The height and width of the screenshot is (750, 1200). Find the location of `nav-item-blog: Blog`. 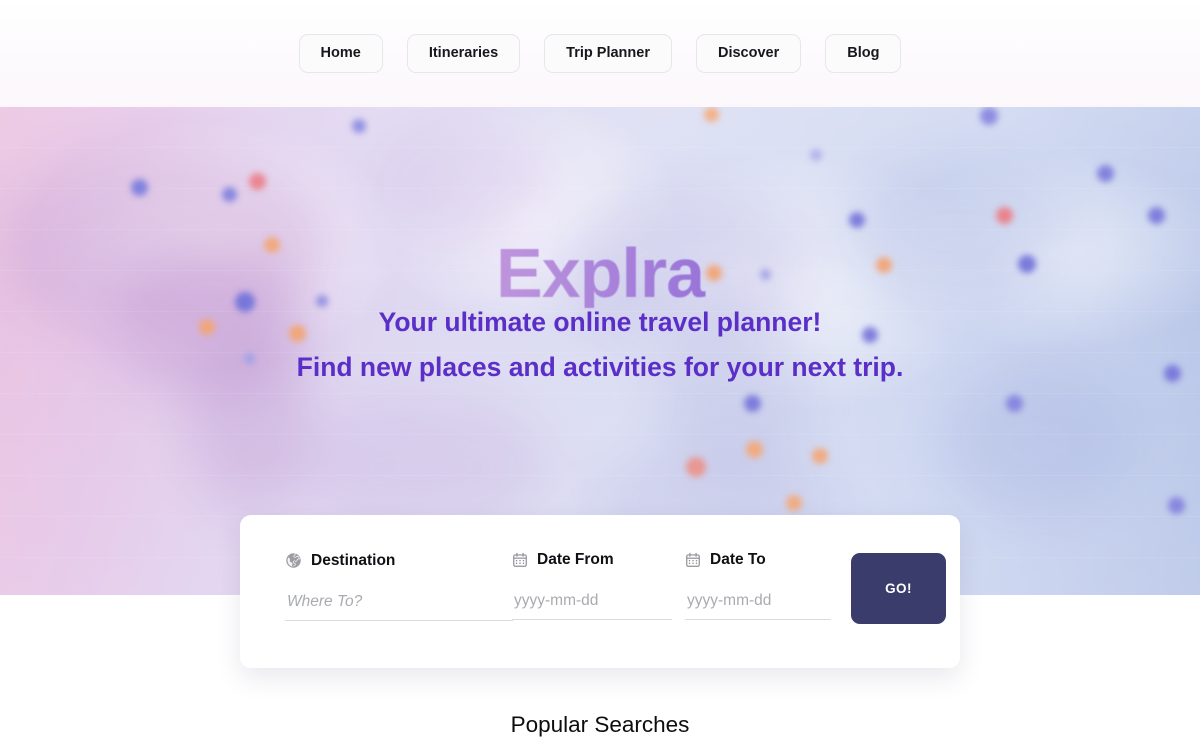

nav-item-blog: Blog is located at coordinates (863, 53).